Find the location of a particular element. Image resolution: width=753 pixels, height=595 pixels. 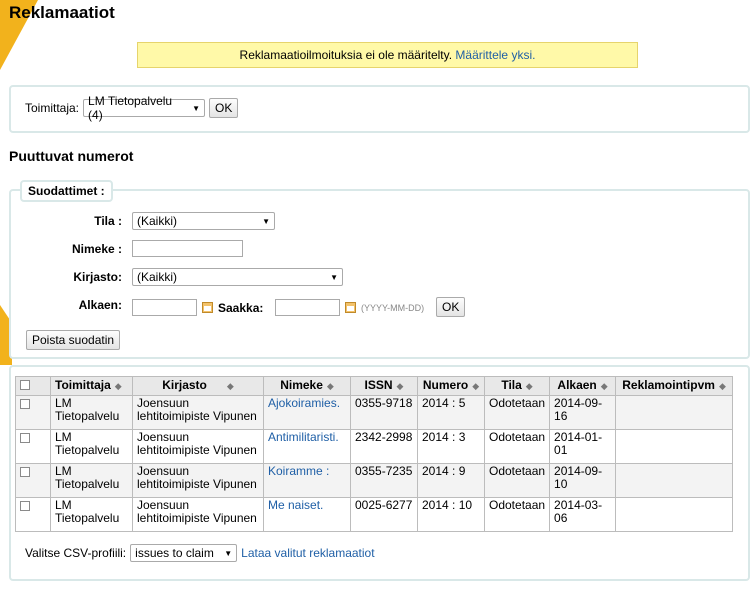

cell-nimeke: Ajokoiramies. is located at coordinates (307, 412).